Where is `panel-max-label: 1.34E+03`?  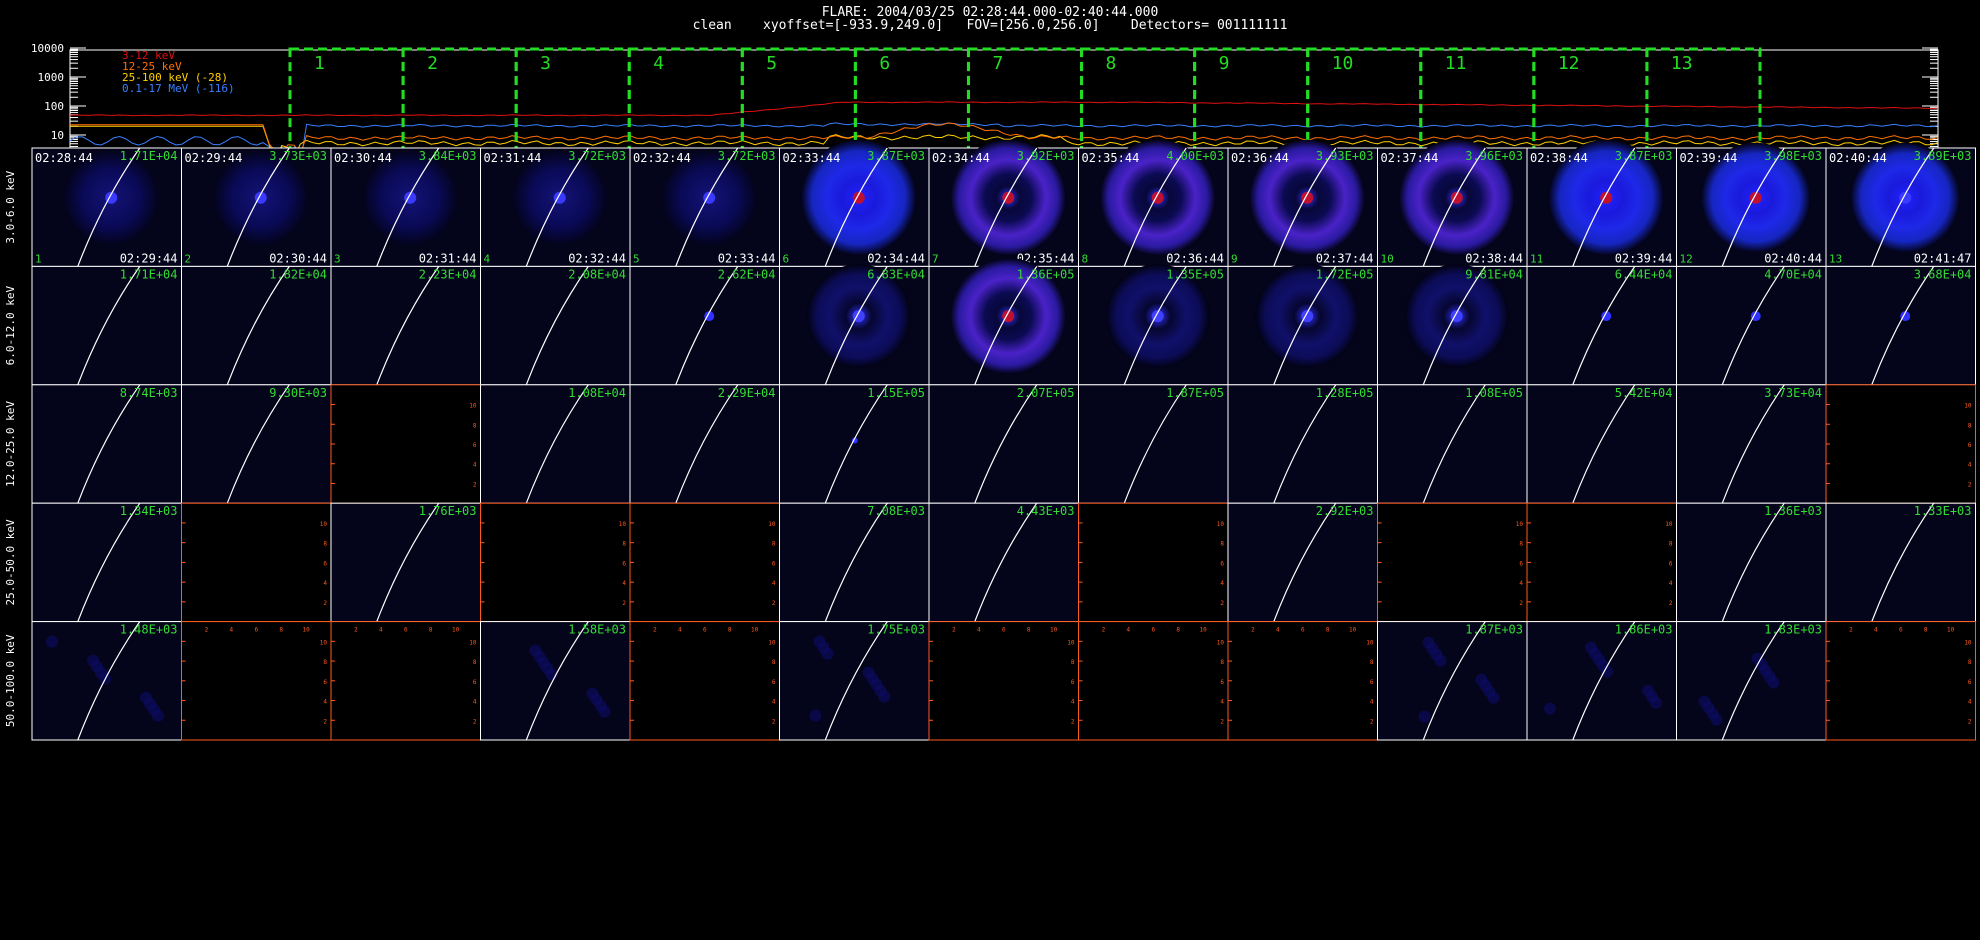
panel-max-label: 1.34E+03 is located at coordinates (149, 511).